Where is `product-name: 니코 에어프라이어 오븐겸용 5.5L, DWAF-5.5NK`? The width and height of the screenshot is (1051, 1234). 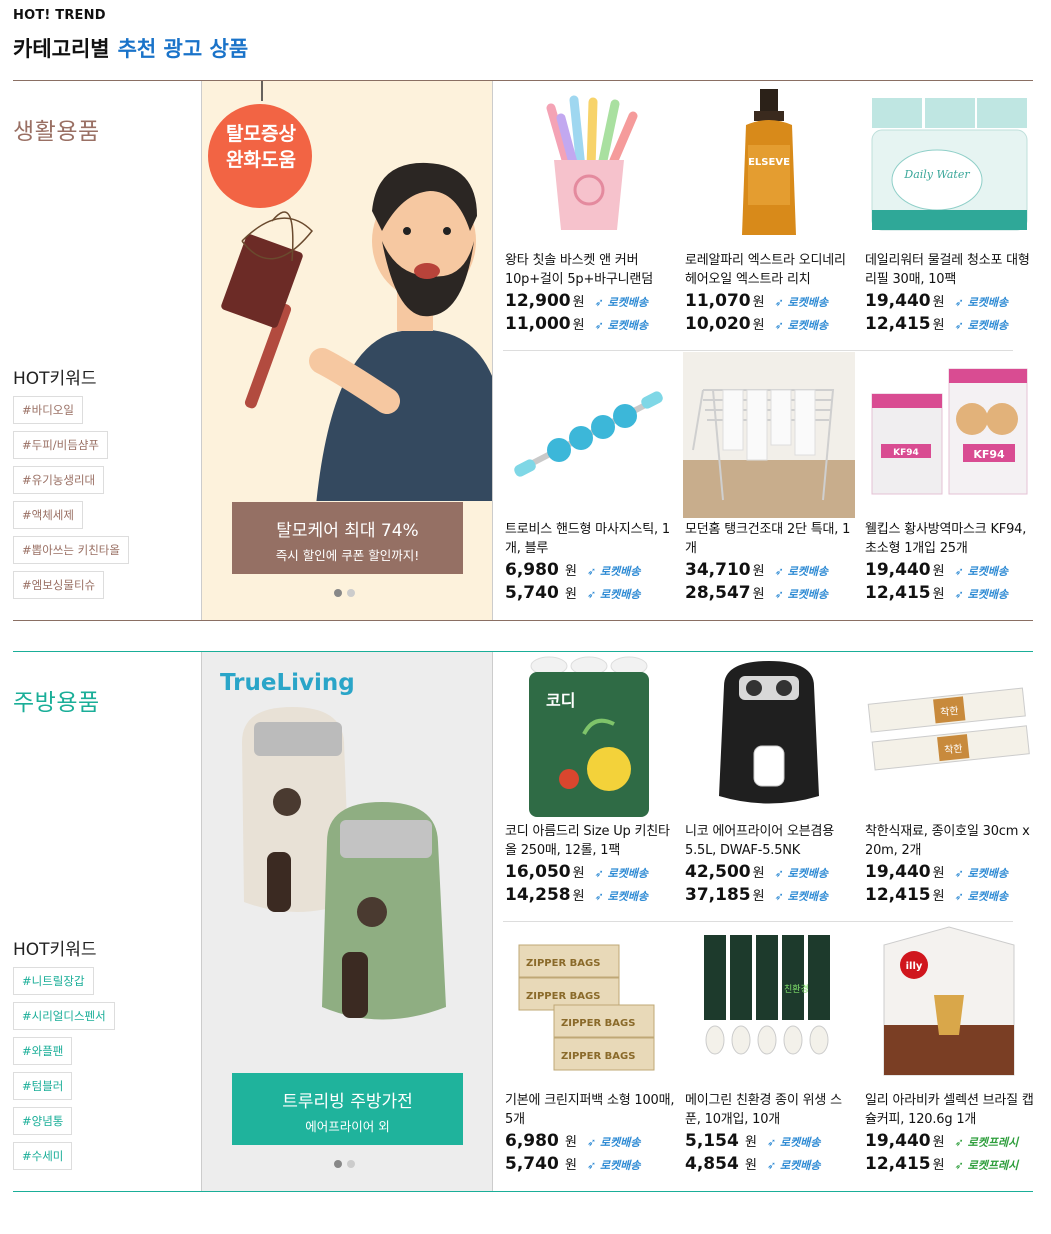 product-name: 니코 에어프라이어 오븐겸용 5.5L, DWAF-5.5NK is located at coordinates (771, 842).